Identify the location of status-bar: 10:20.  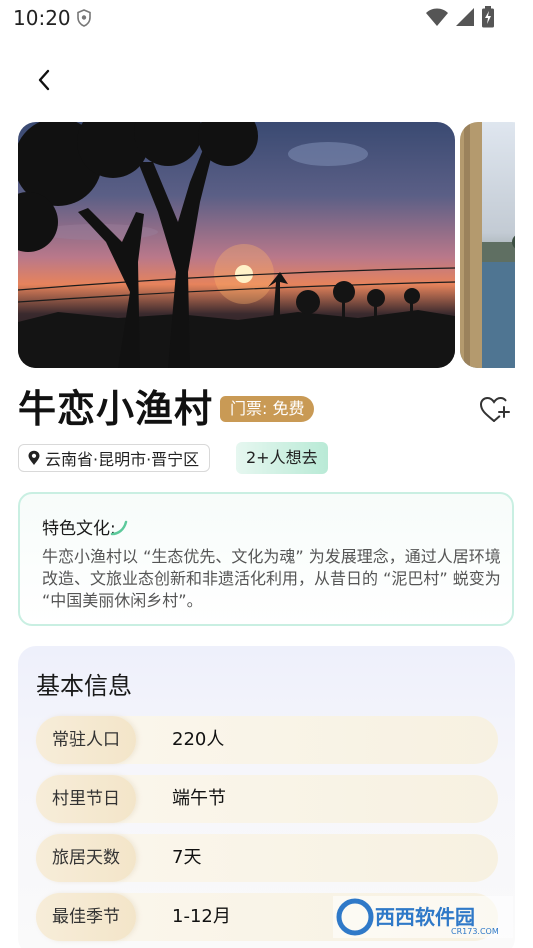
(266, 18).